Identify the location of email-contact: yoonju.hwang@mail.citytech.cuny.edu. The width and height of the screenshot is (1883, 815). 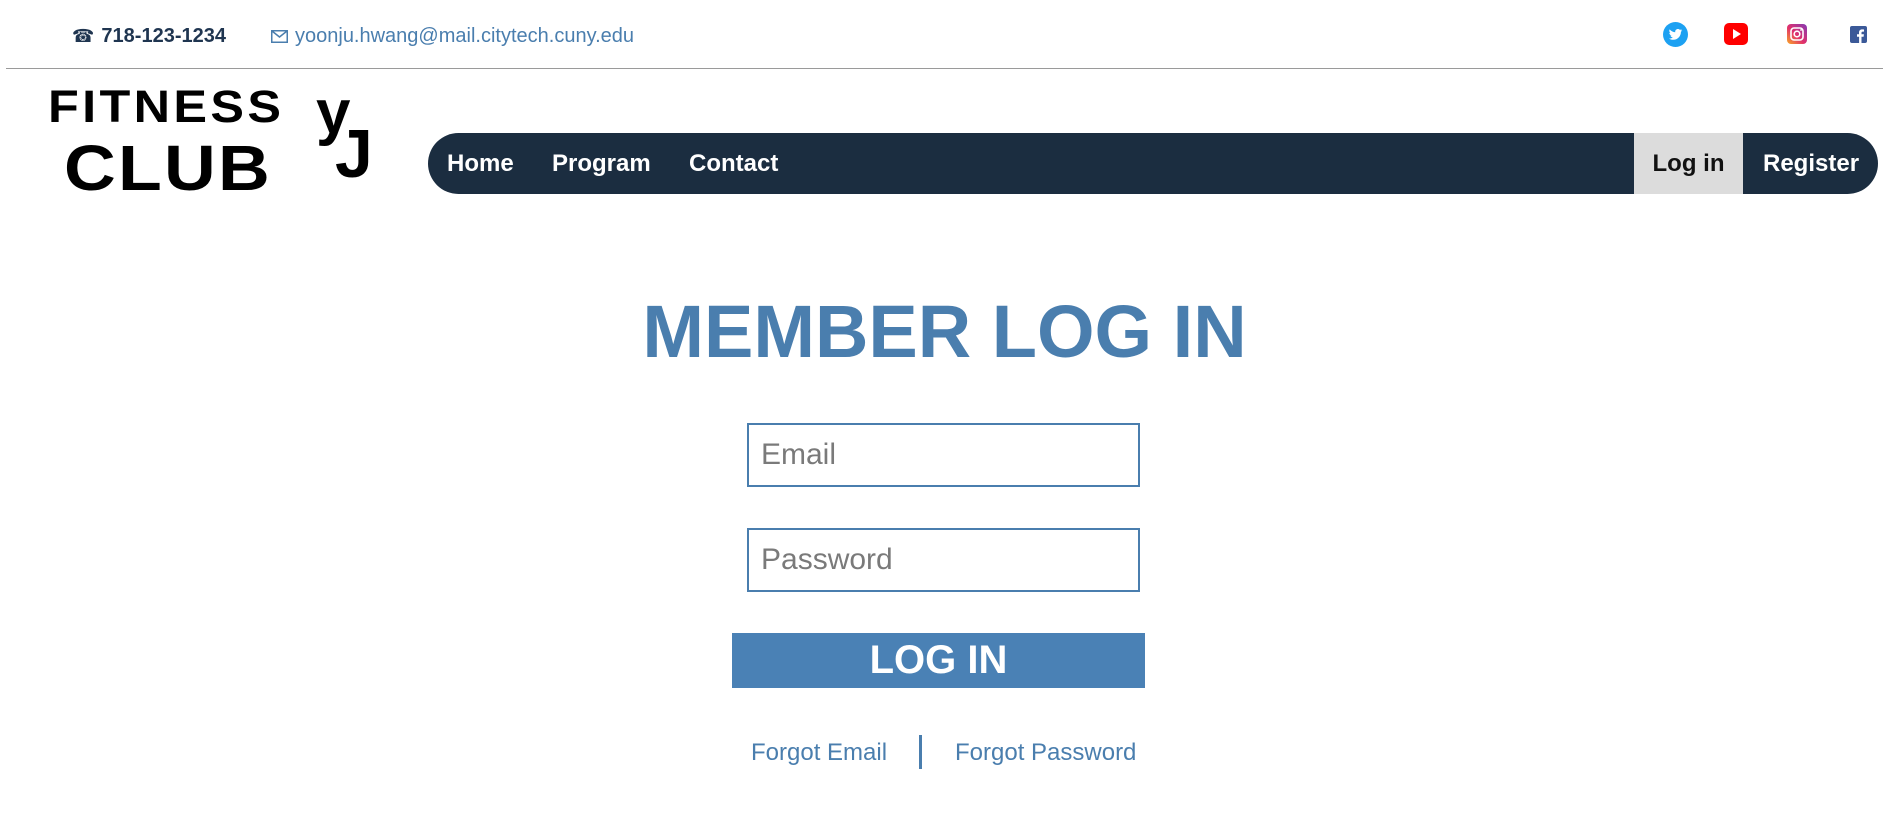
(452, 36).